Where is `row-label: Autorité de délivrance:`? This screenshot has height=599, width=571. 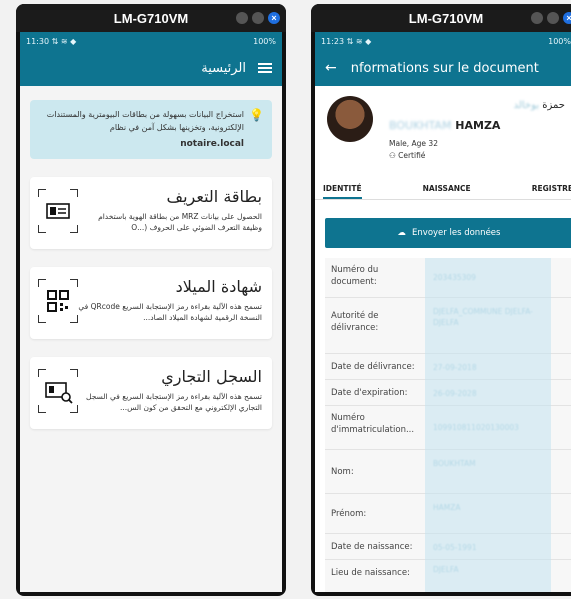 row-label: Autorité de délivrance: is located at coordinates (355, 322).